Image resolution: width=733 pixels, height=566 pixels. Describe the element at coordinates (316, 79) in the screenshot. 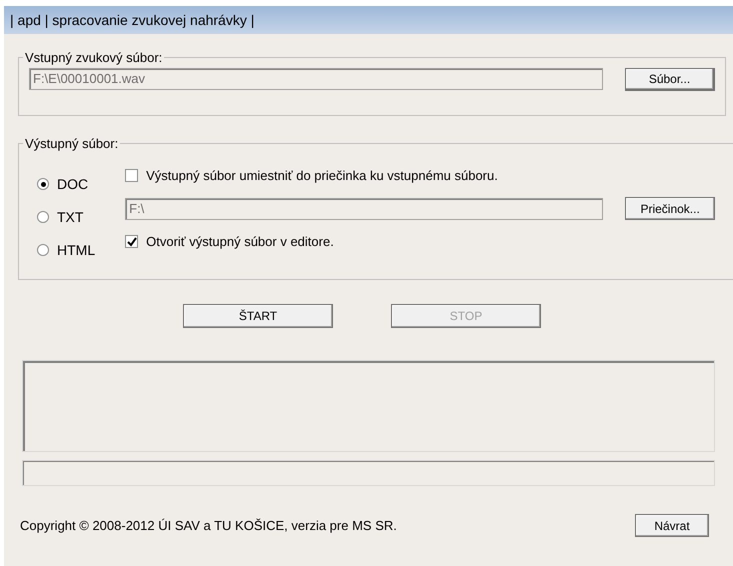

I see `input-field: F:\E\00010001.wav` at that location.